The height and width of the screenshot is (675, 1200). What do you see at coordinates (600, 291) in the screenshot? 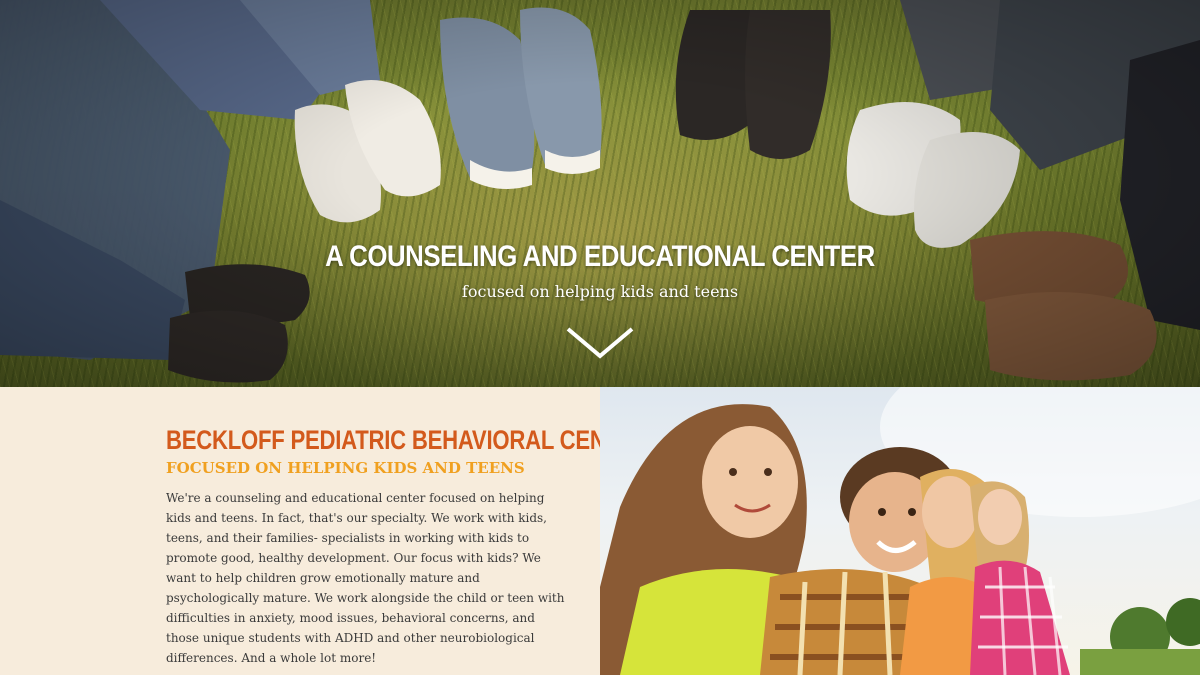
I see `hero-subtitle: focused on helping kids and teens` at bounding box center [600, 291].